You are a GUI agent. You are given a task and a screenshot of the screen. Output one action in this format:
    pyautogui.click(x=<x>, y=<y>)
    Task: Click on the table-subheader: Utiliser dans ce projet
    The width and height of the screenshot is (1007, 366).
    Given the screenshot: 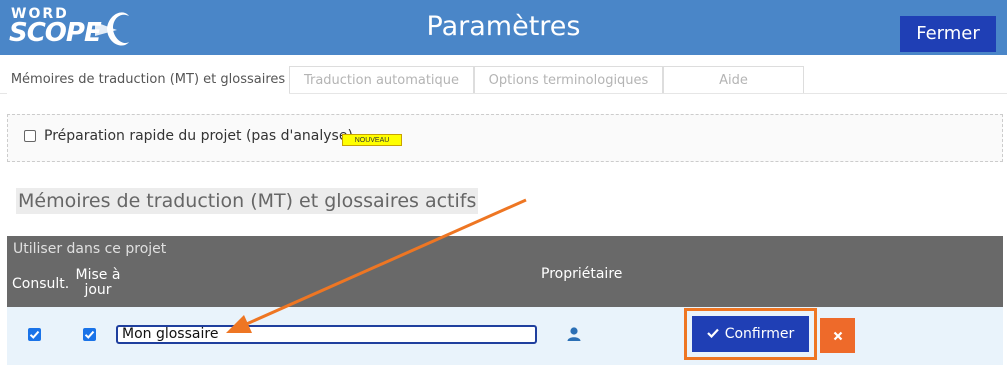 What is the action you would take?
    pyautogui.click(x=90, y=249)
    